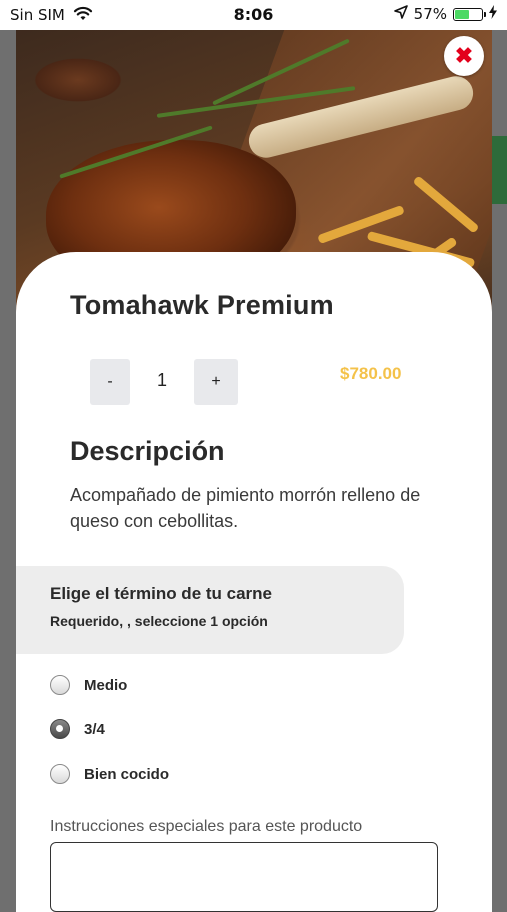 This screenshot has height=912, width=507. I want to click on location-arrow-icon, so click(400, 14).